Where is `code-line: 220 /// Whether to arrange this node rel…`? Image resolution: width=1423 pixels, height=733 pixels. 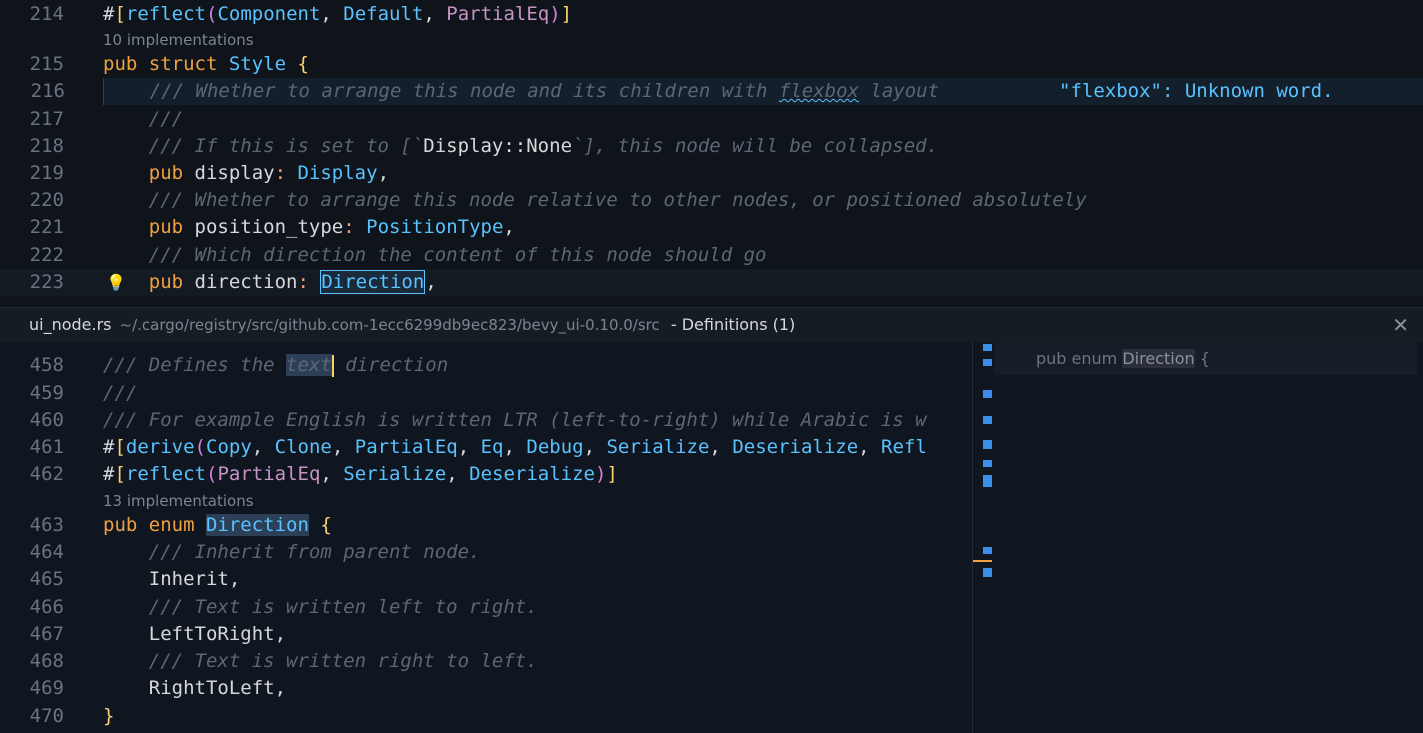
code-line: 220 /// Whether to arrange this node rel… is located at coordinates (711, 200).